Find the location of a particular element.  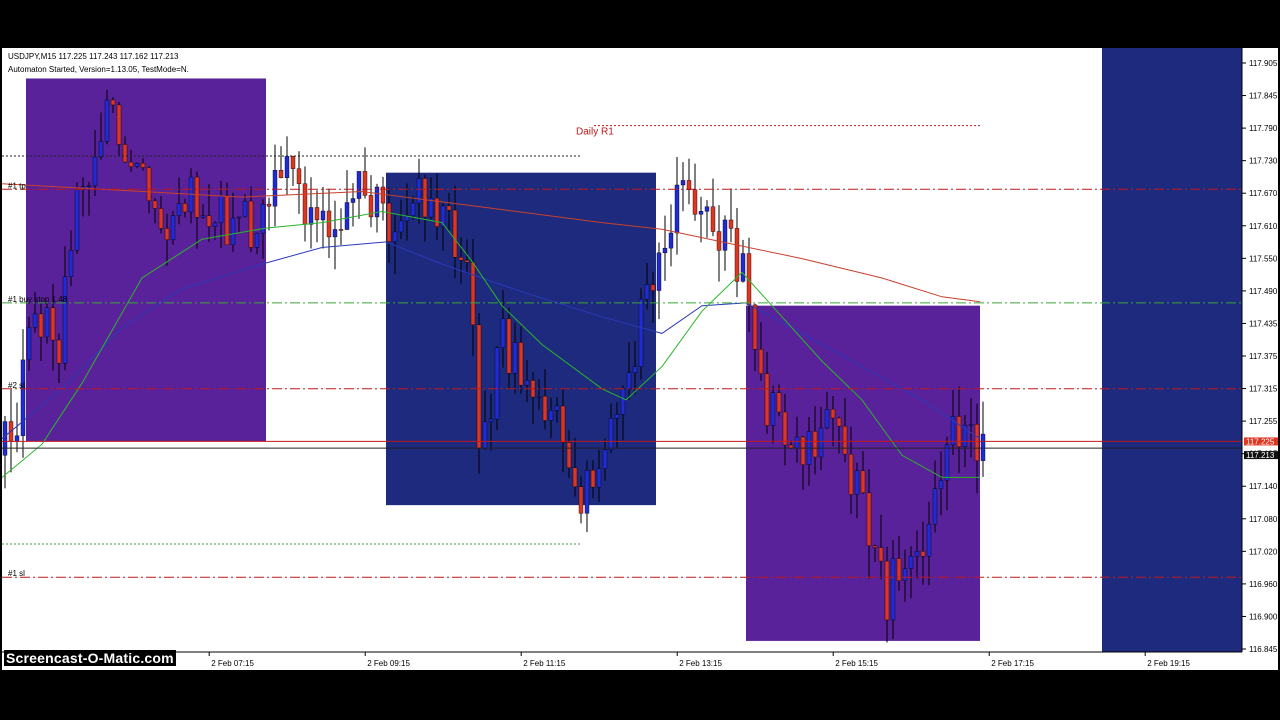

price-tick-label: 117.790 is located at coordinates (1263, 128).